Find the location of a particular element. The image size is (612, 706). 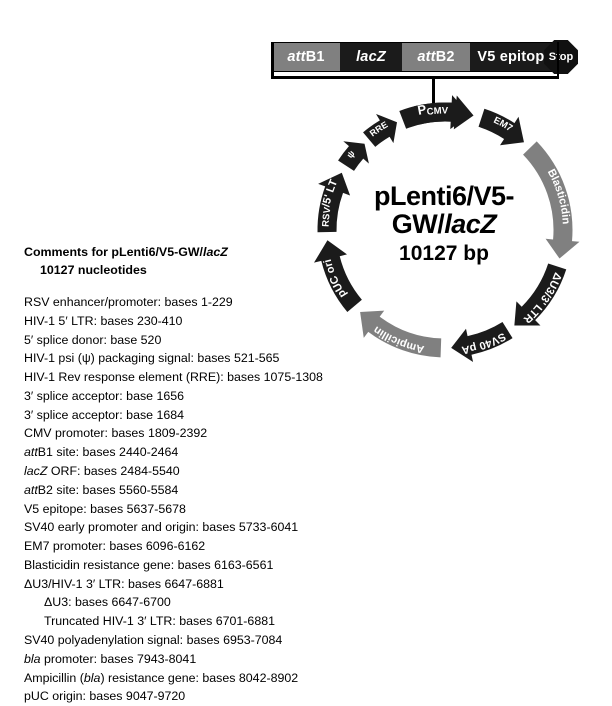

comment-line: ΔU3: bases 6647-6700 is located at coordinates (107, 602).